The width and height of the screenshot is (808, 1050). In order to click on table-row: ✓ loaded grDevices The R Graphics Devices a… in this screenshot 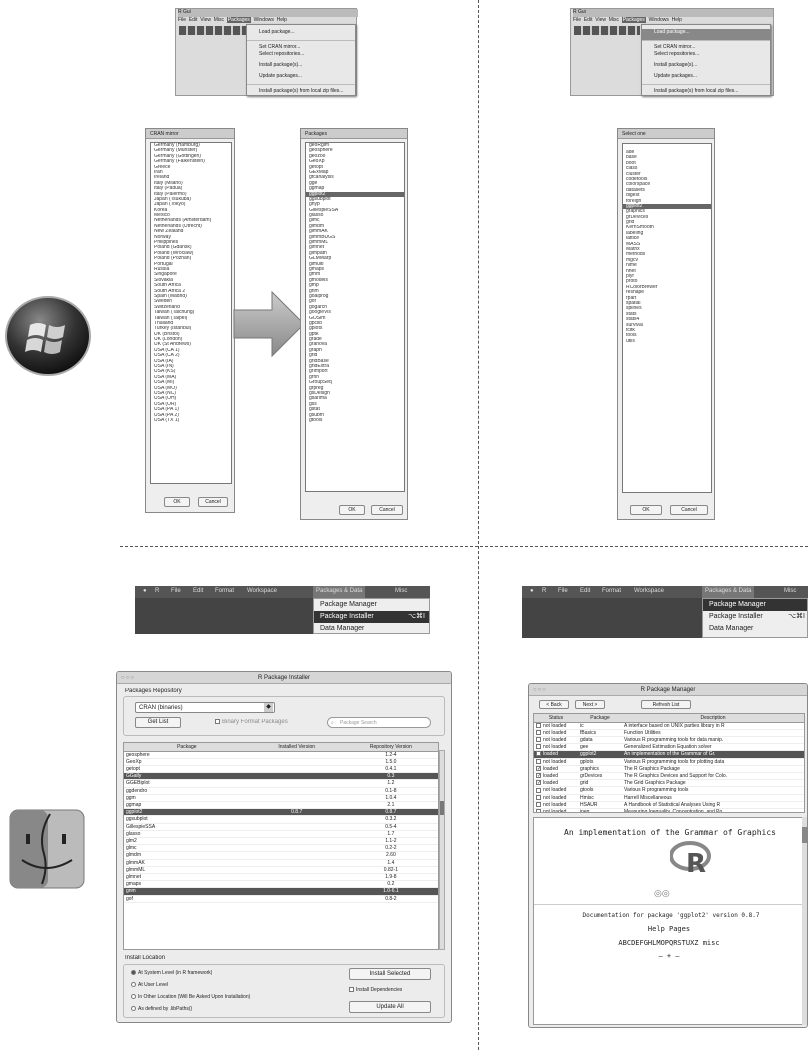, I will do `click(669, 776)`.